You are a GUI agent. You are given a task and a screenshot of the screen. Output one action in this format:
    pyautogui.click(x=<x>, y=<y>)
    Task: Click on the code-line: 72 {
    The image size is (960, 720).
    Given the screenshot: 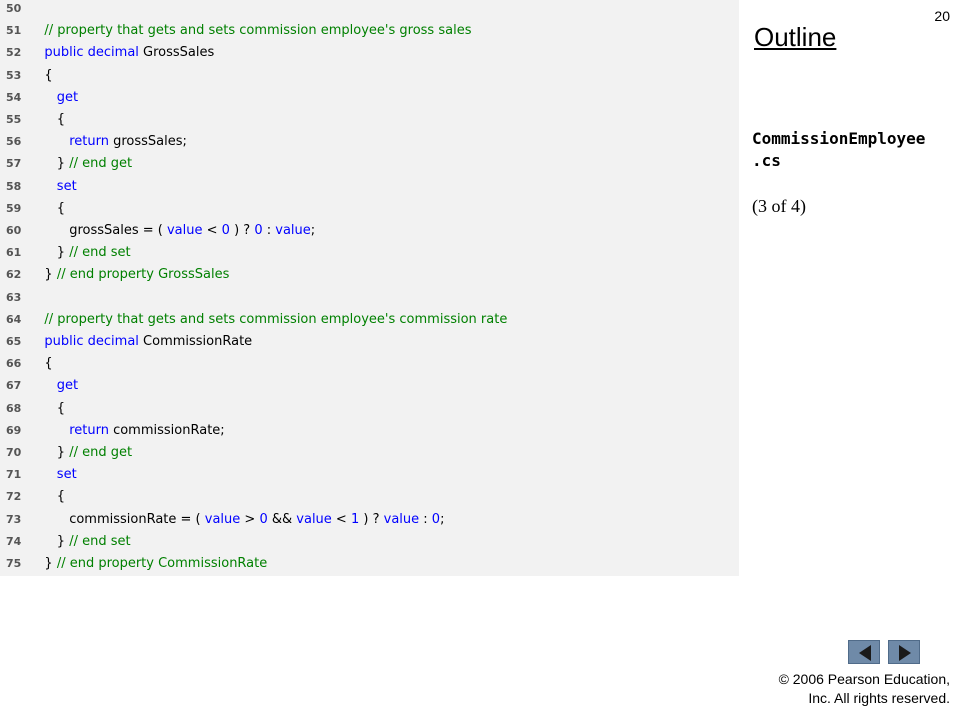 What is the action you would take?
    pyautogui.click(x=369, y=497)
    